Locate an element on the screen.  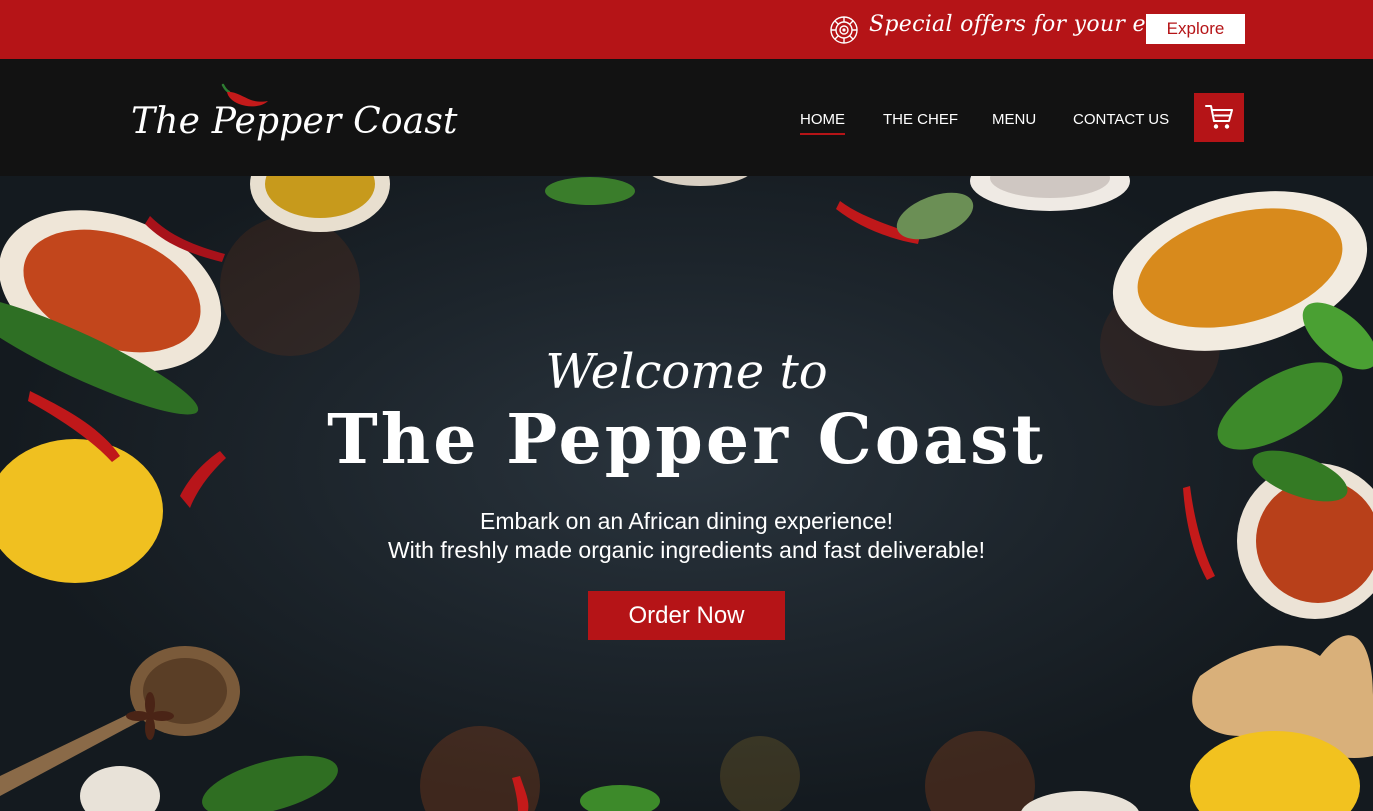
nav-link-home: HOME is located at coordinates (822, 123).